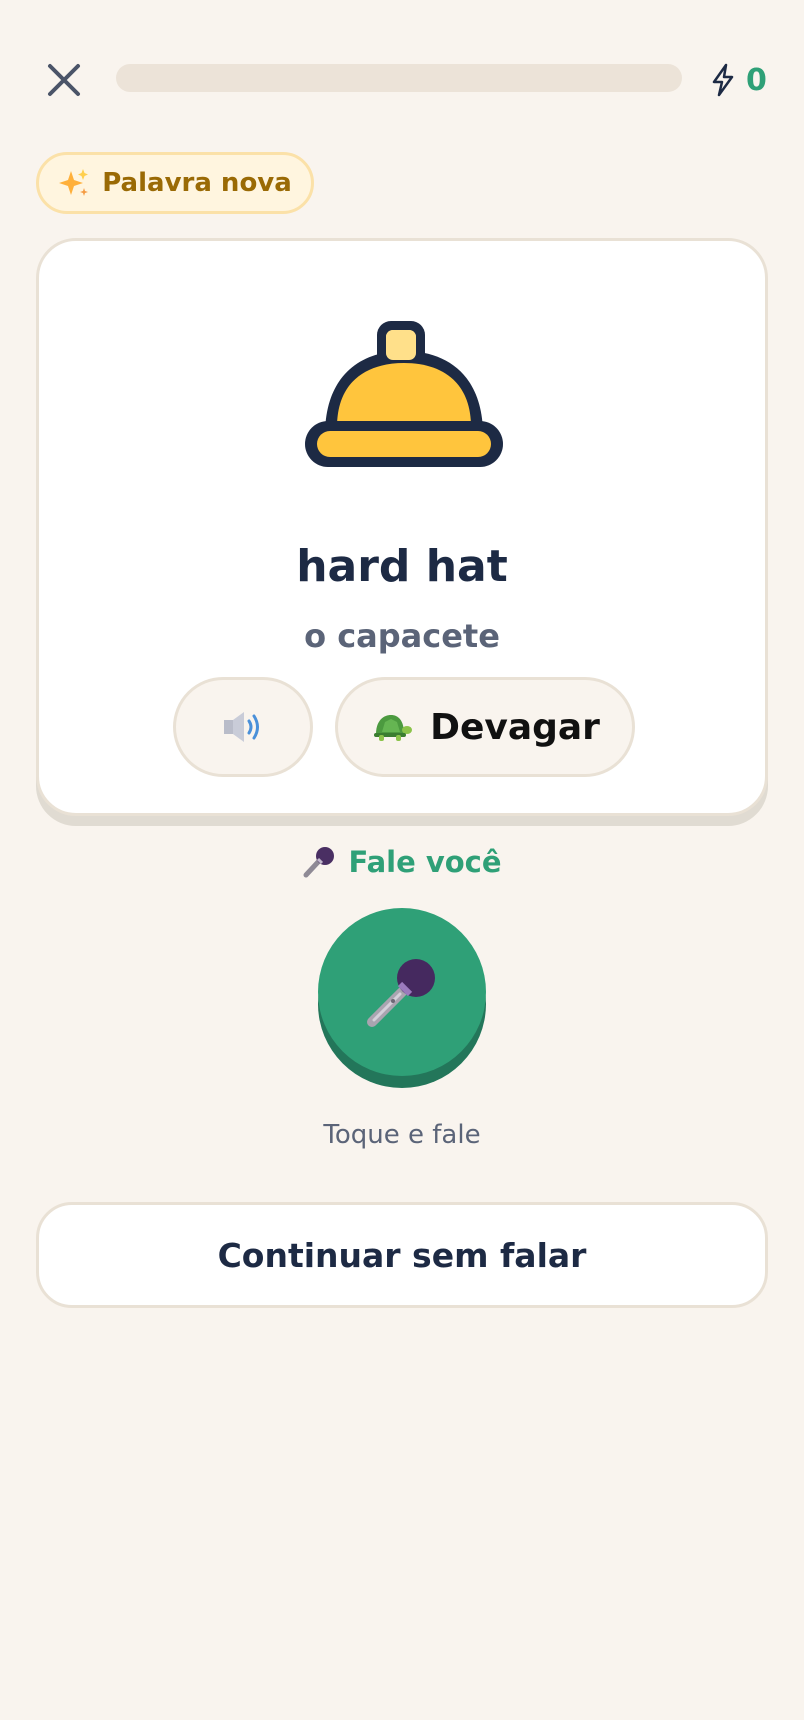 This screenshot has height=1720, width=804. I want to click on translation-text: o capacete, so click(402, 636).